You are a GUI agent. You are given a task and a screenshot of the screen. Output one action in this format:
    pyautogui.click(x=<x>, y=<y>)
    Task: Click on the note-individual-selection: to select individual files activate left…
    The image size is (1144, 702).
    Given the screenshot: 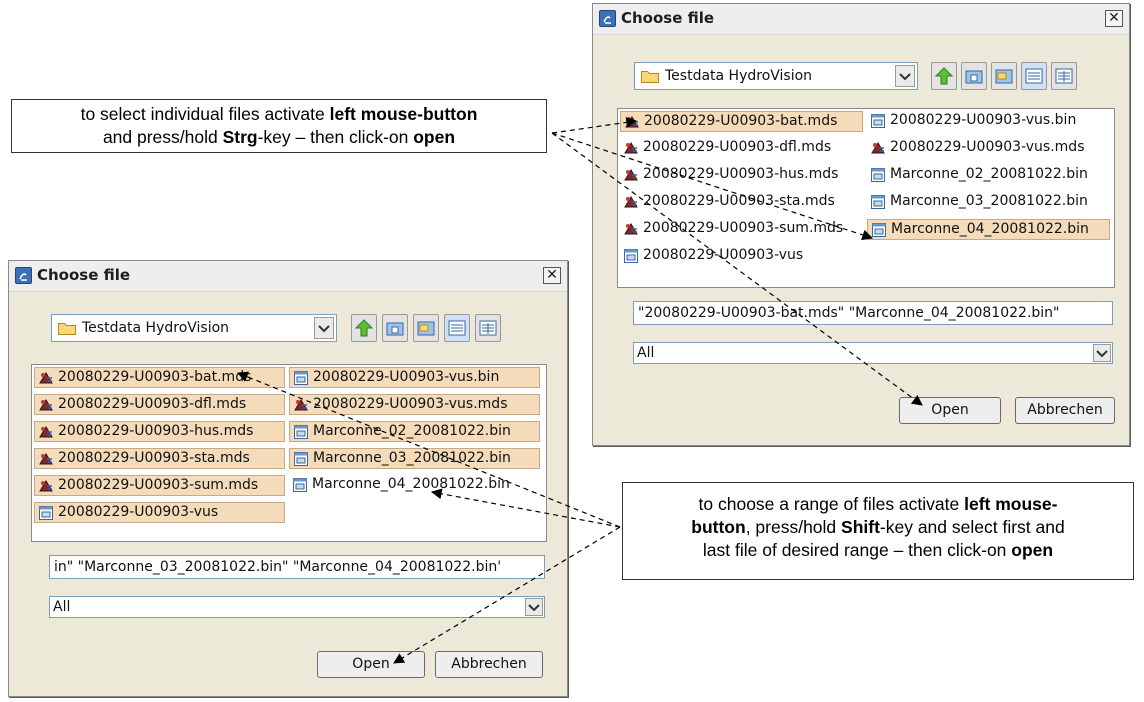 What is the action you would take?
    pyautogui.click(x=279, y=126)
    